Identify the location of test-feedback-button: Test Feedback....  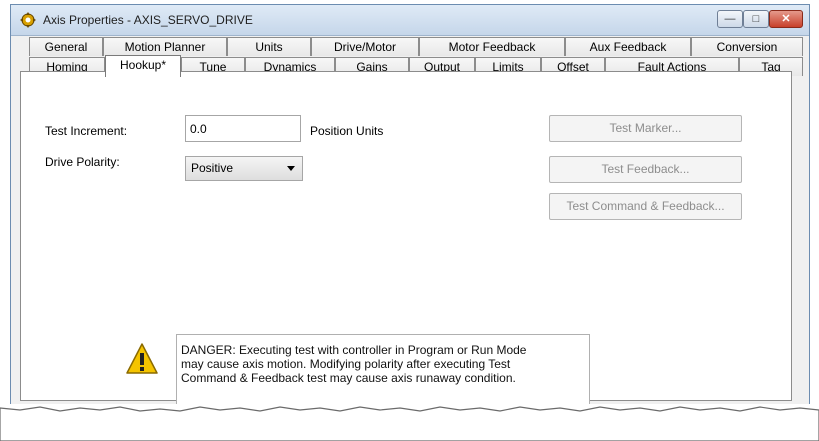
(645, 169).